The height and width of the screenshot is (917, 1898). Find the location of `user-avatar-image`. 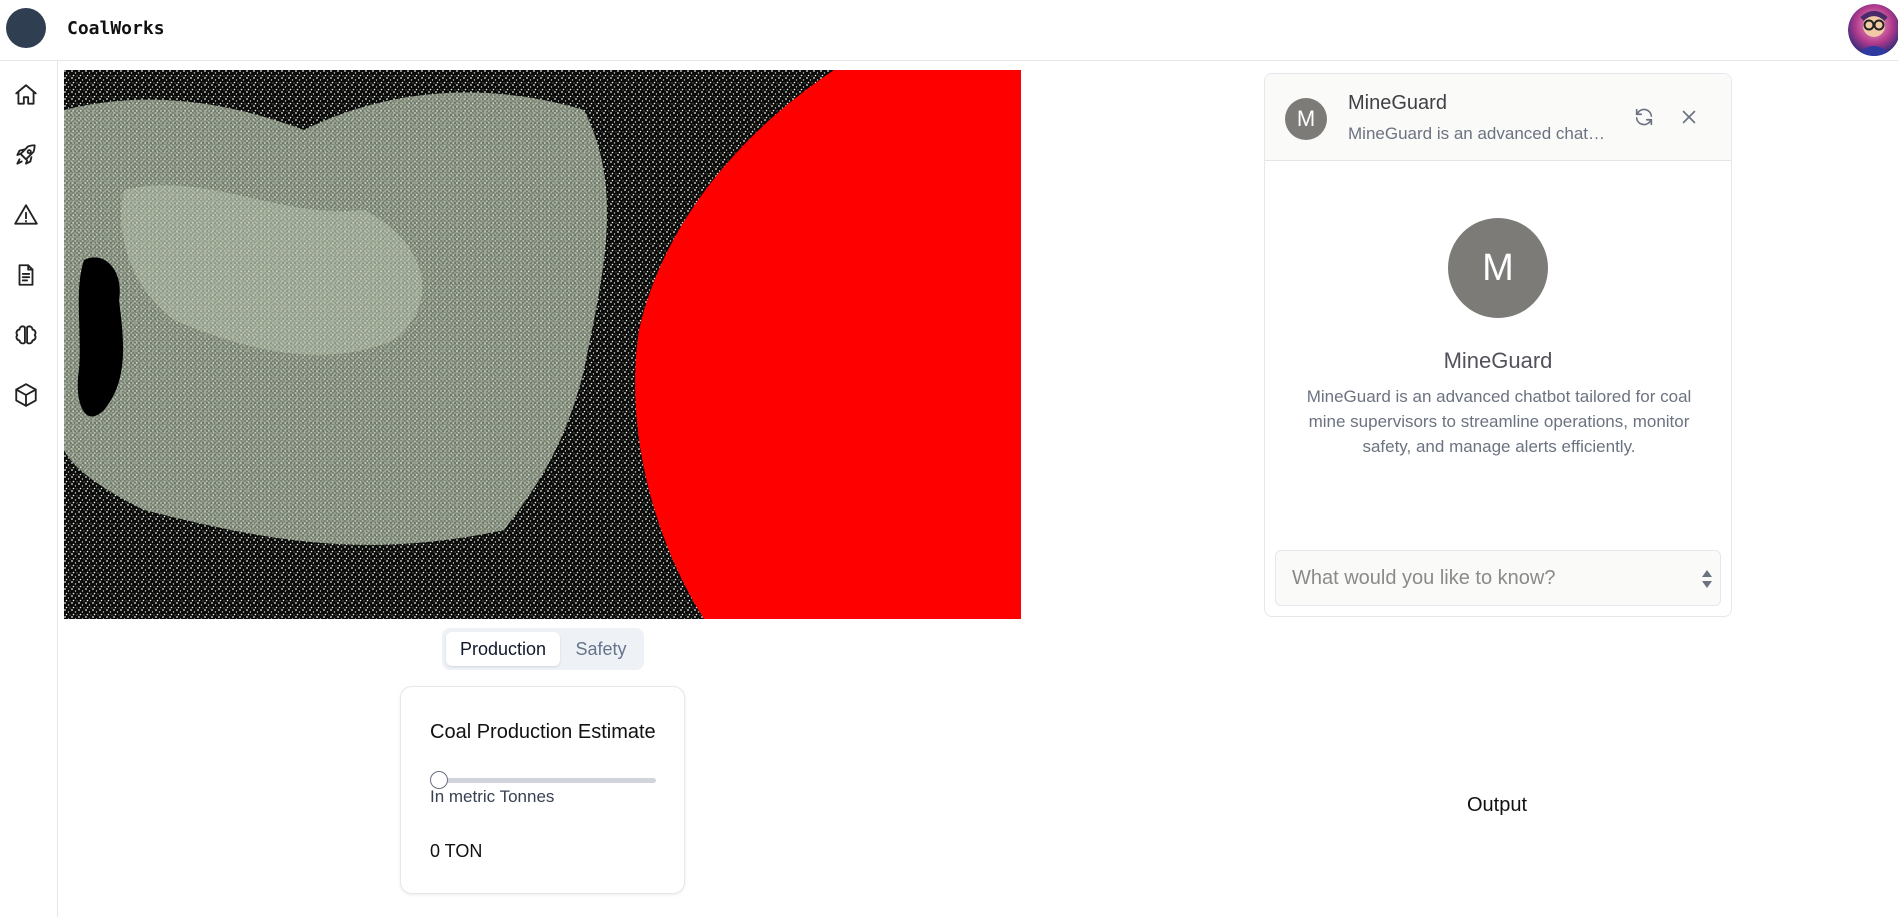

user-avatar-image is located at coordinates (1873, 30).